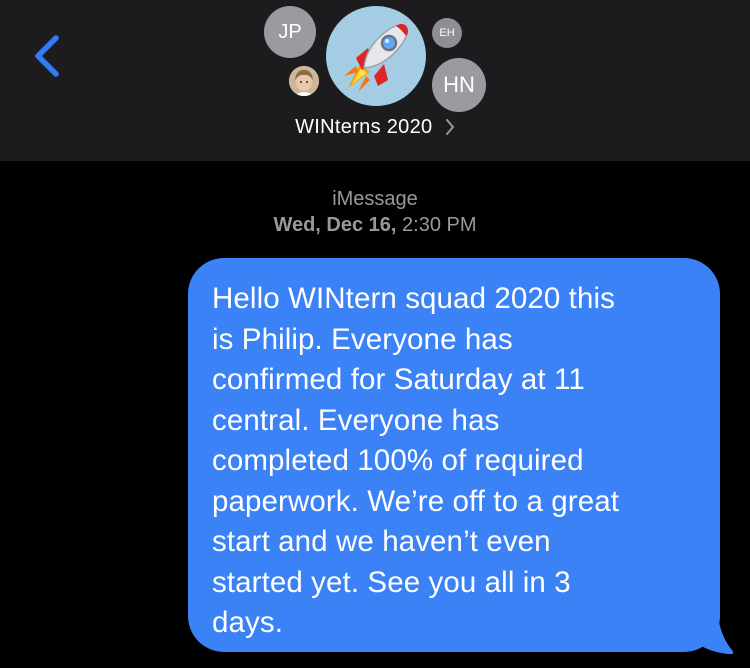  What do you see at coordinates (362, 339) in the screenshot?
I see `message-line: is Philip. Everyone has` at bounding box center [362, 339].